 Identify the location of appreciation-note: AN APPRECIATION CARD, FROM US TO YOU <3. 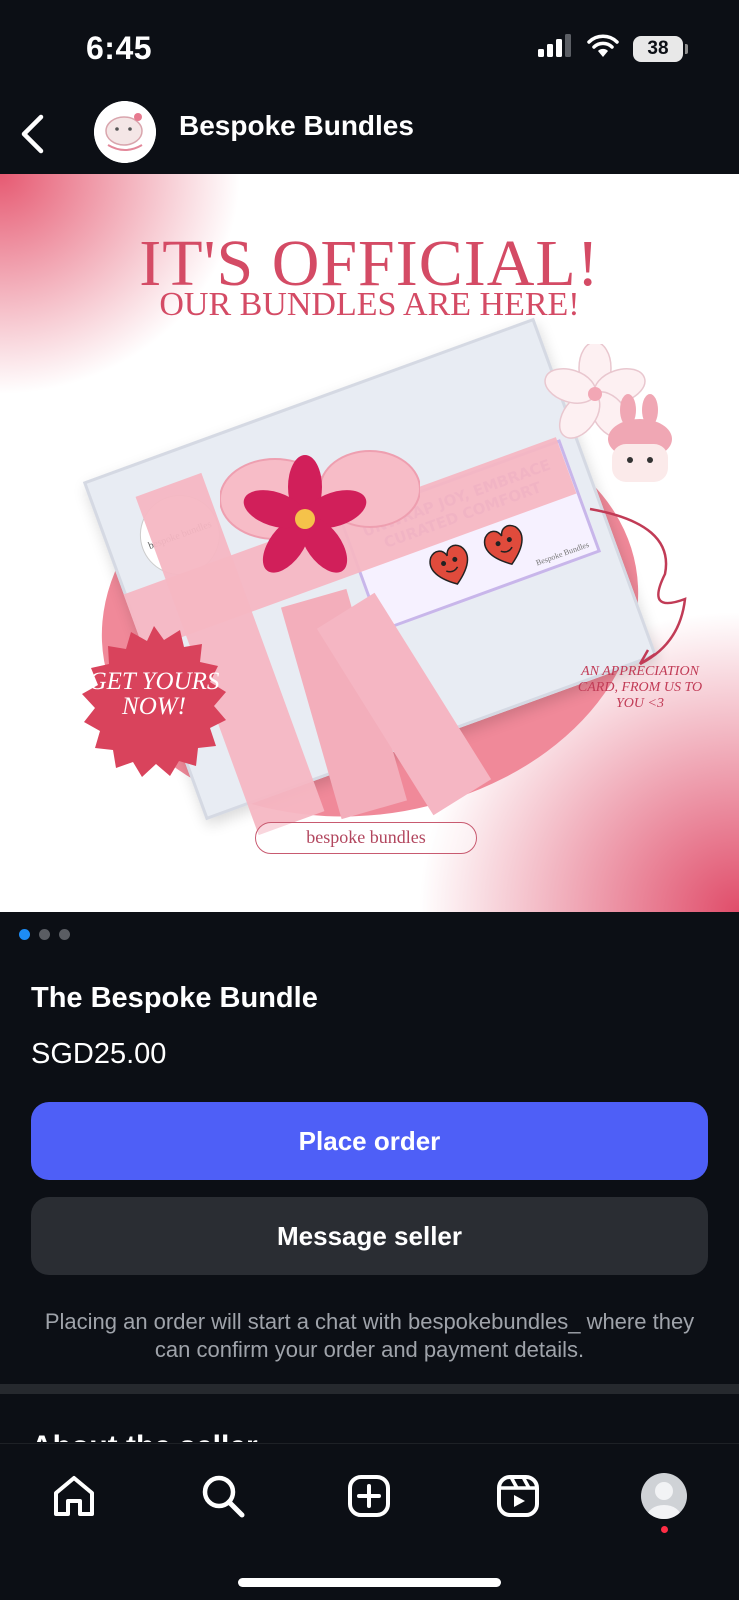
(640, 687).